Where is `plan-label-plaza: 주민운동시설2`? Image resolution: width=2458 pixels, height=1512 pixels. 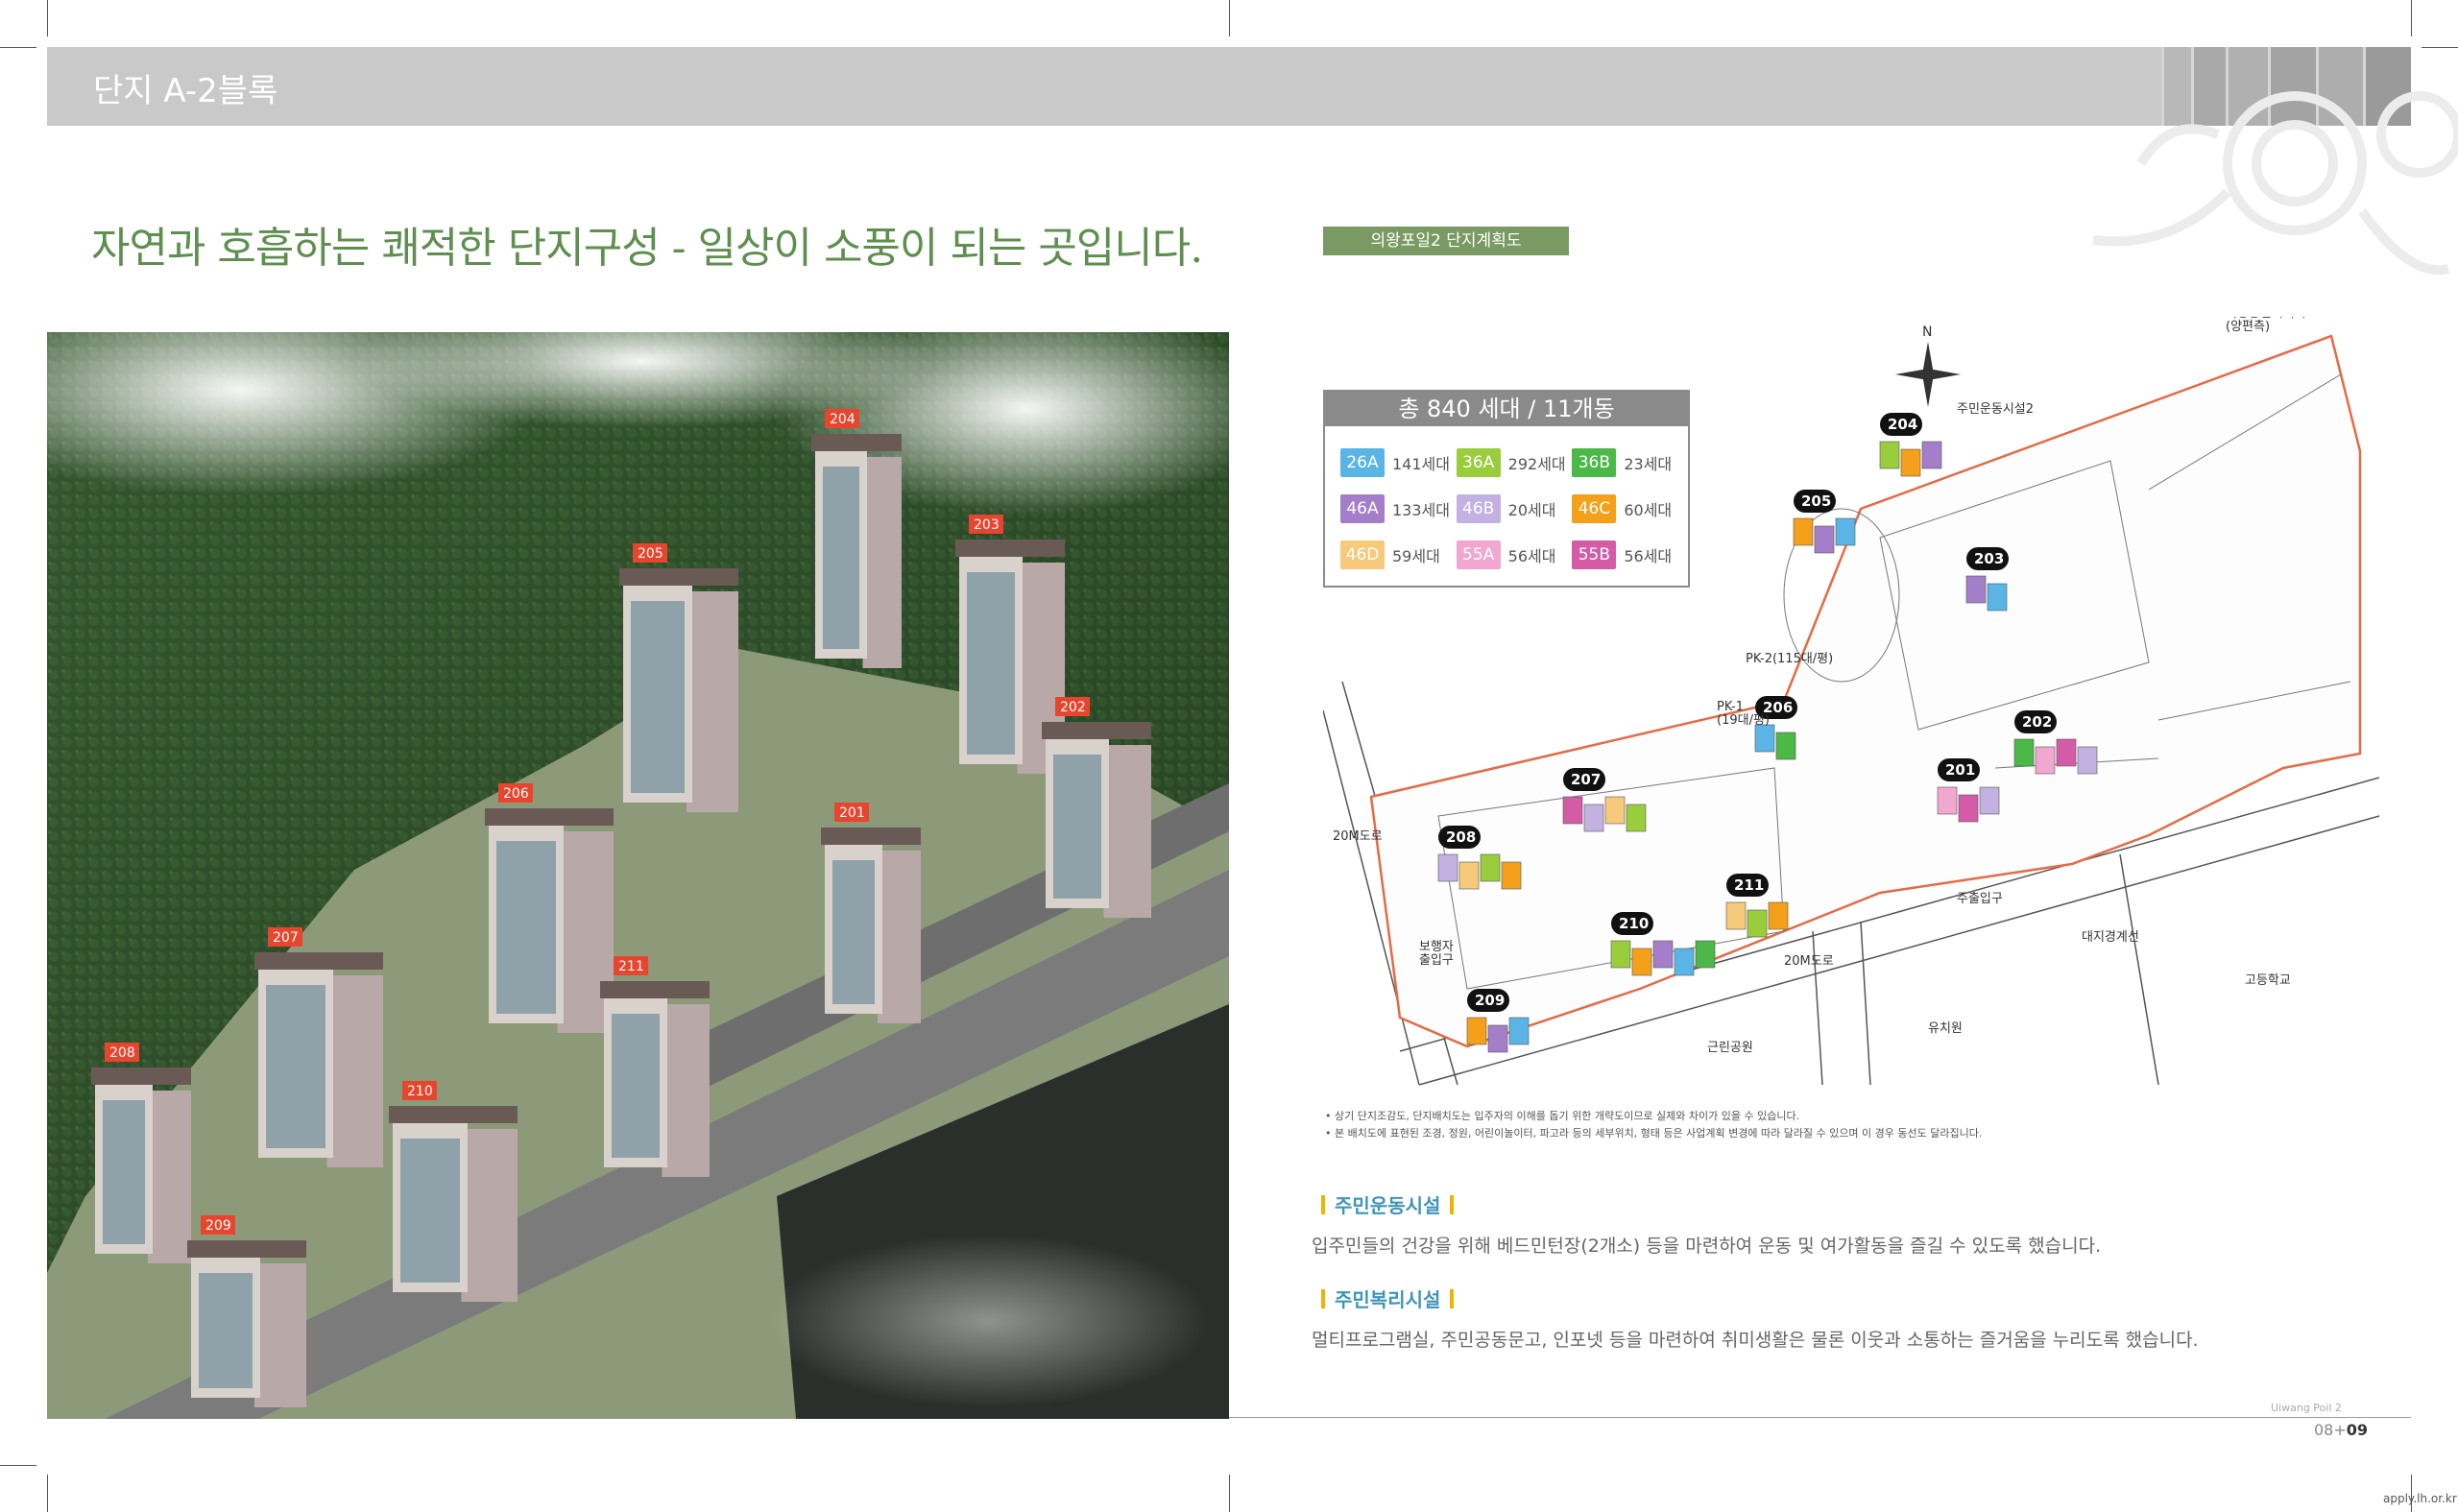 plan-label-plaza: 주민운동시설2 is located at coordinates (1995, 410).